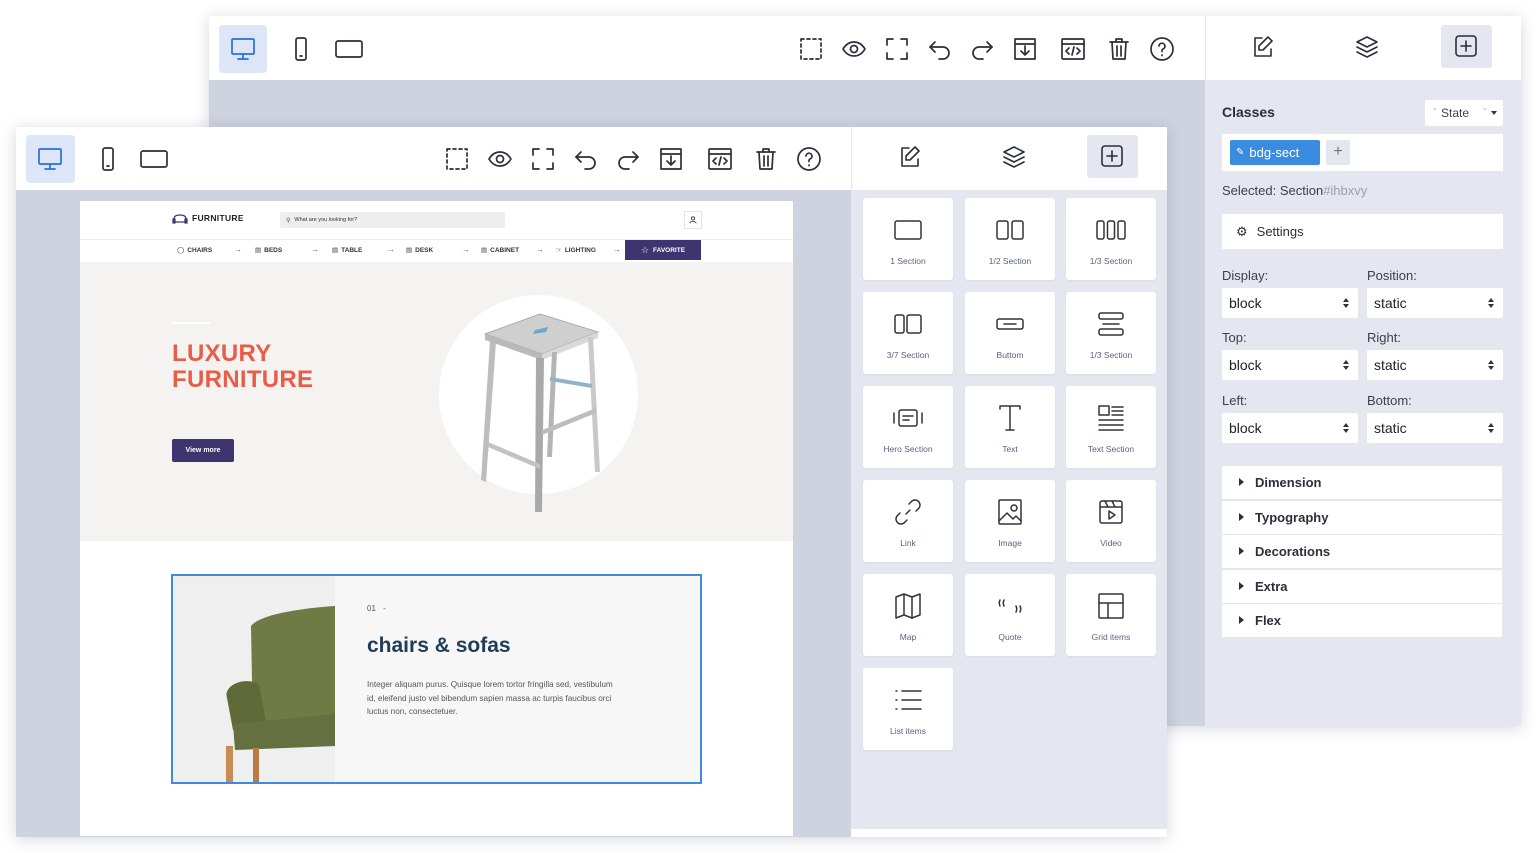 This screenshot has height=853, width=1539. What do you see at coordinates (1362, 231) in the screenshot?
I see `settings-button: ⚙ Settings` at bounding box center [1362, 231].